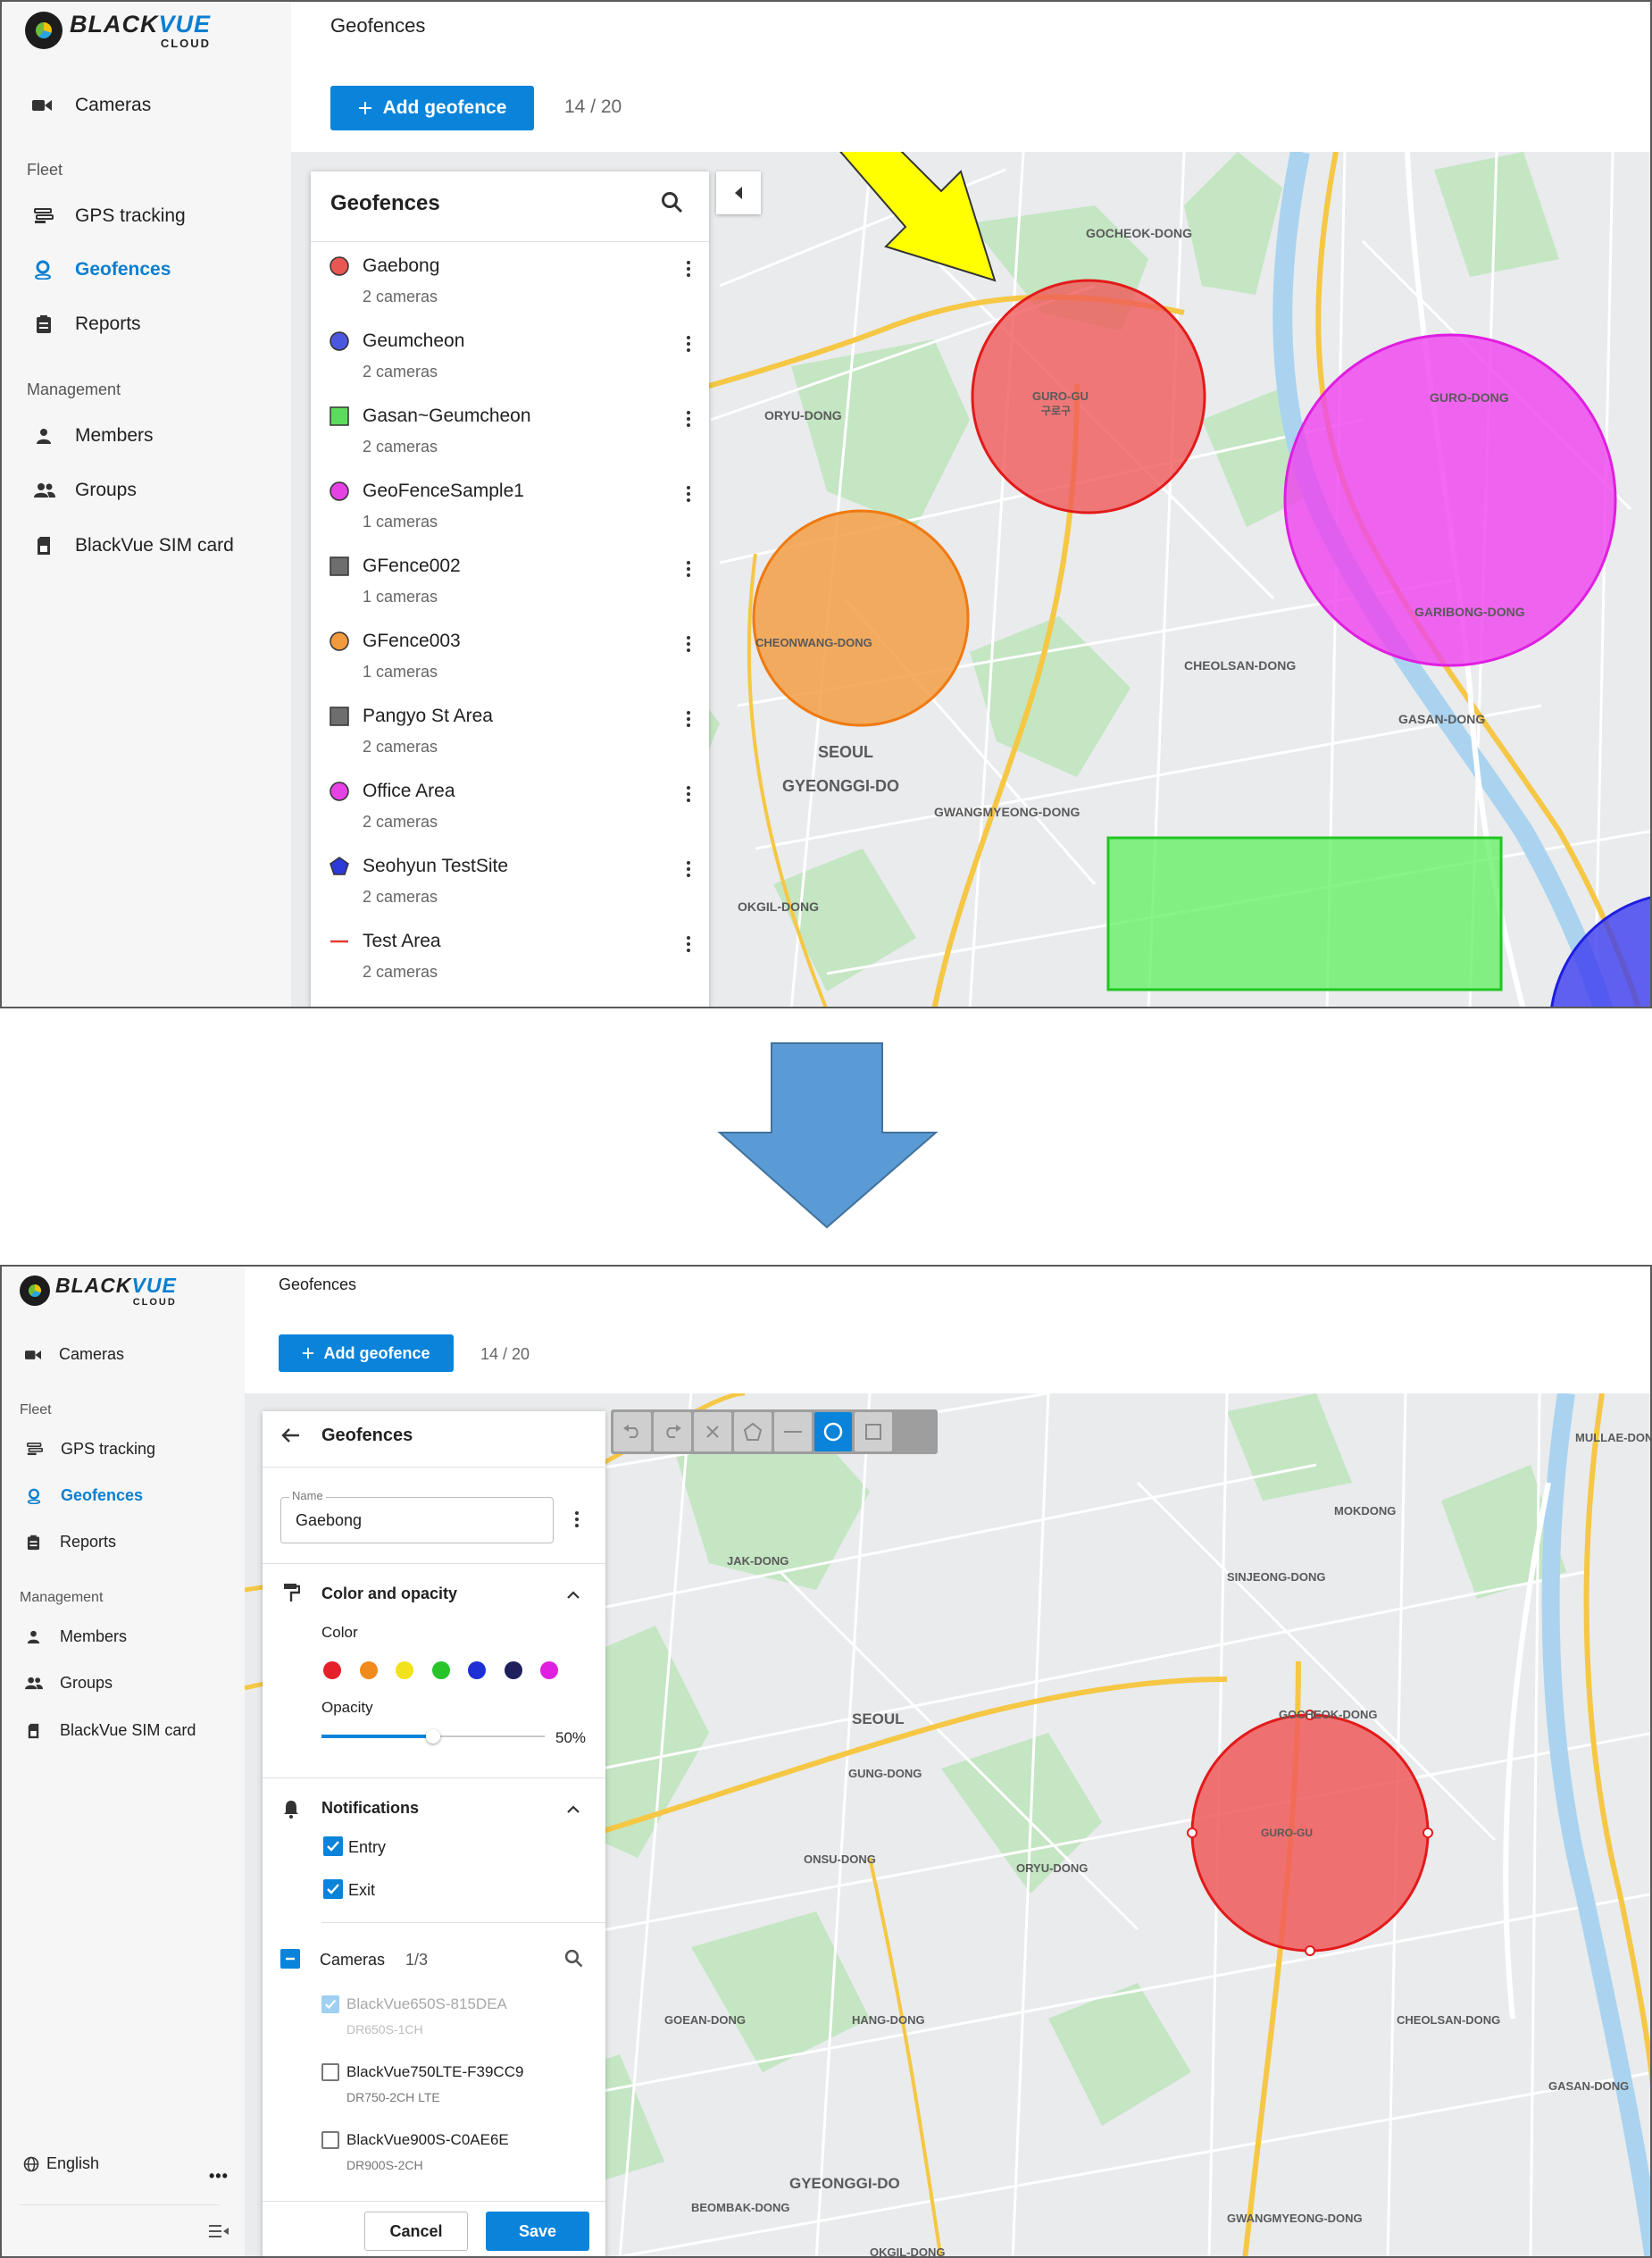 The width and height of the screenshot is (1652, 2258). I want to click on undo-button, so click(632, 1431).